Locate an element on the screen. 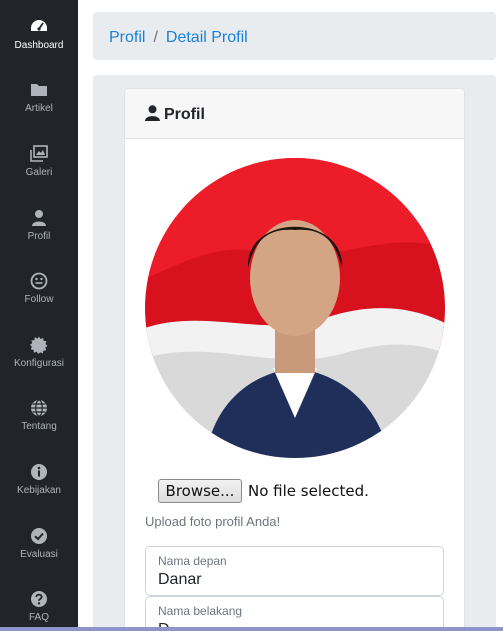 Image resolution: width=503 pixels, height=631 pixels. sidebar-item-kebijakan: Kebijakan is located at coordinates (39, 481).